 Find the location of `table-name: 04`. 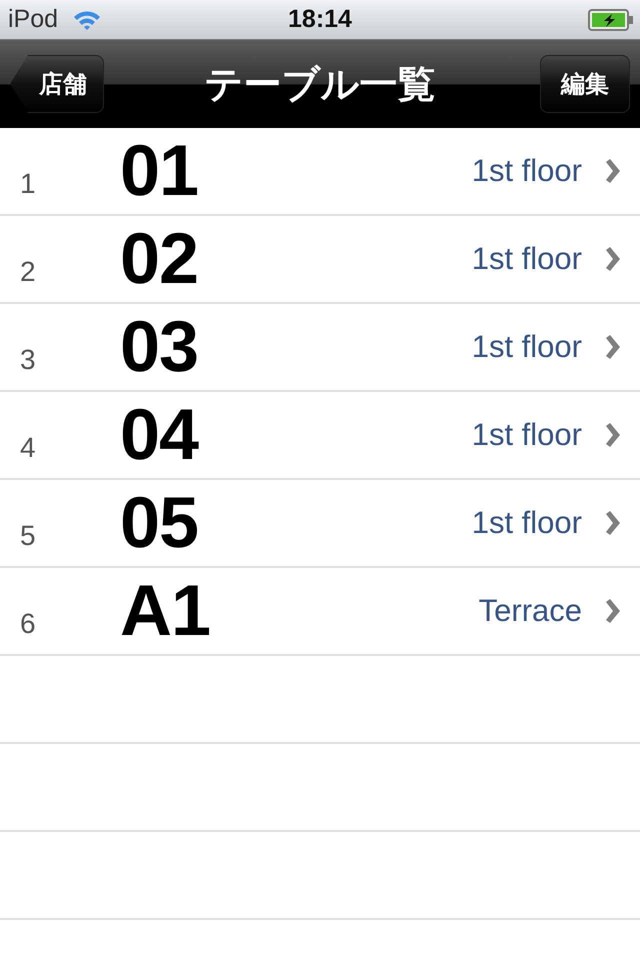

table-name: 04 is located at coordinates (160, 435).